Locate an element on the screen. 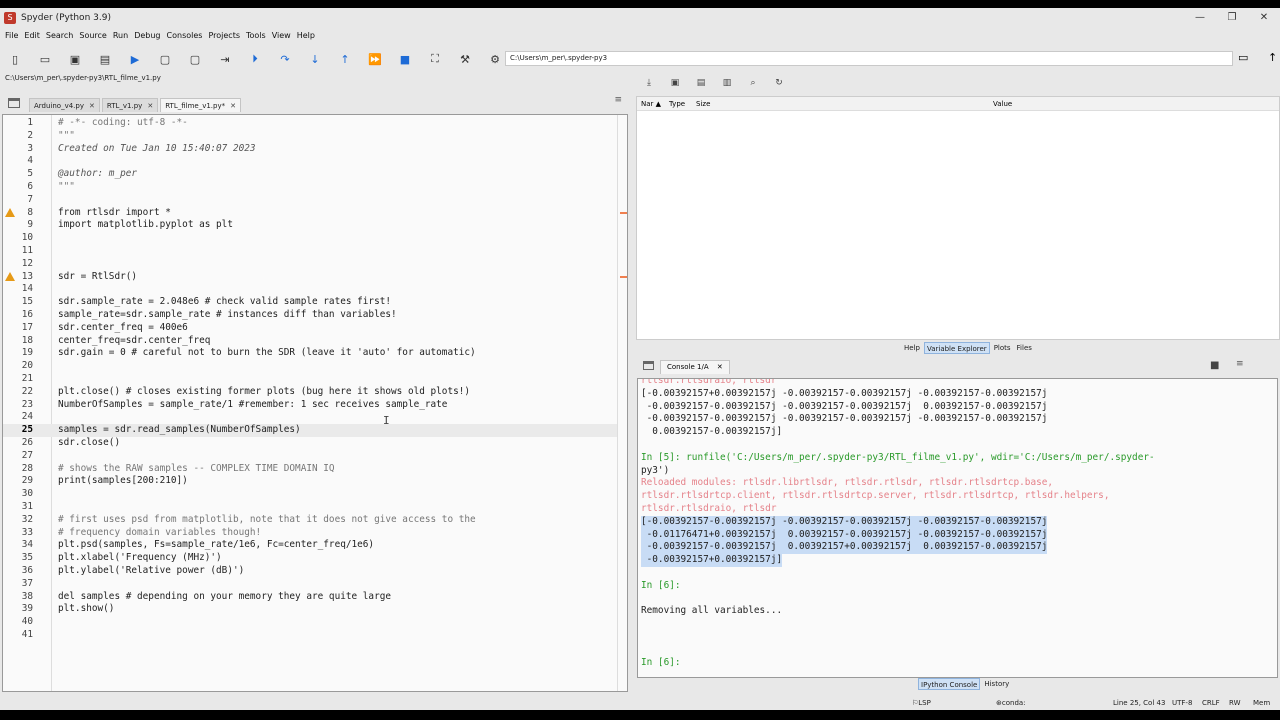  menu-projects: Projects is located at coordinates (224, 35).